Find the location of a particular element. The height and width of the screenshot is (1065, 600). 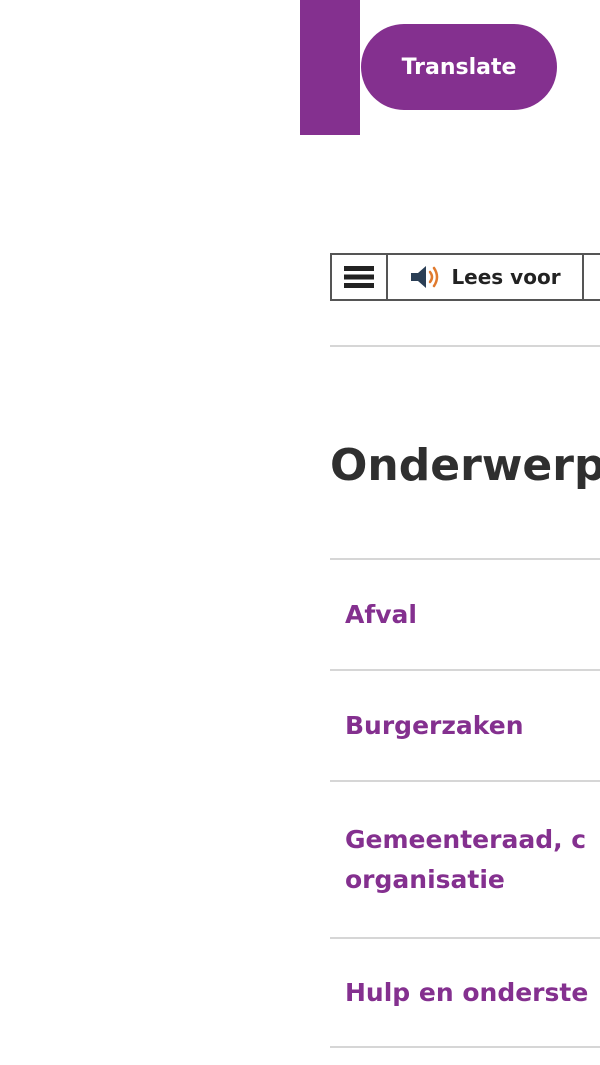

section-divider is located at coordinates (465, 346).